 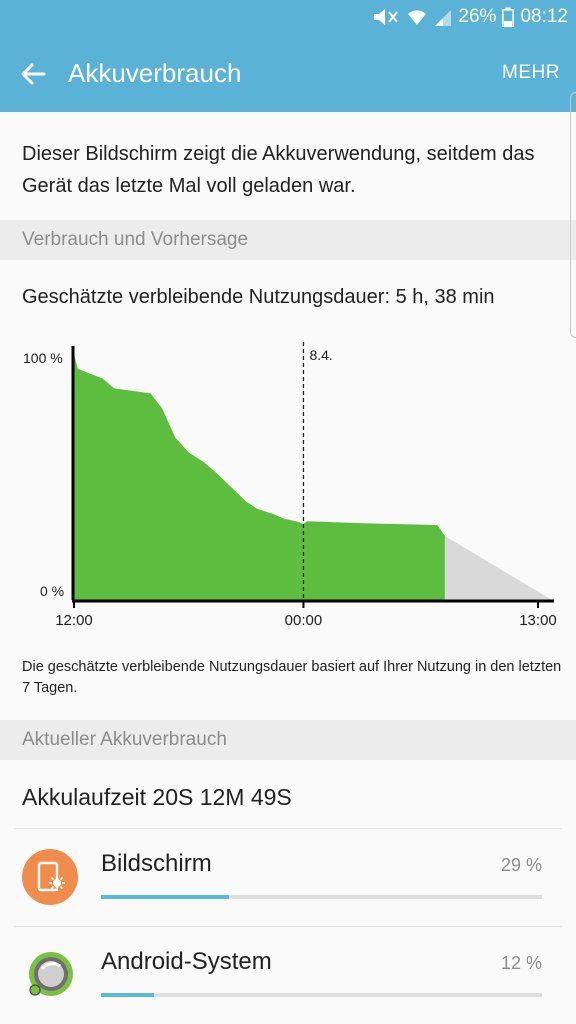 What do you see at coordinates (155, 73) in the screenshot?
I see `page-title: Akkuverbrauch` at bounding box center [155, 73].